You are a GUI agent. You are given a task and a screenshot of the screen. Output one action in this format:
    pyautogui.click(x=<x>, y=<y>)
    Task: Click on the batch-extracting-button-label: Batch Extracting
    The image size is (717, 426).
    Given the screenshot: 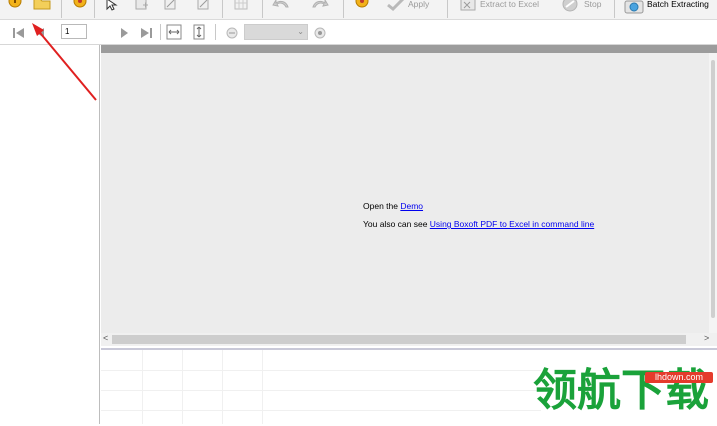 What is the action you would take?
    pyautogui.click(x=678, y=4)
    